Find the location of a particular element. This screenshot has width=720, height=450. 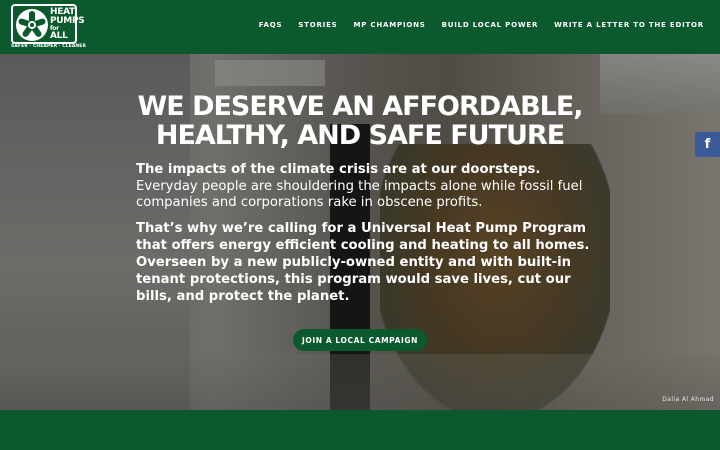

photo-credit: Dalia Al Ahmad is located at coordinates (688, 399).